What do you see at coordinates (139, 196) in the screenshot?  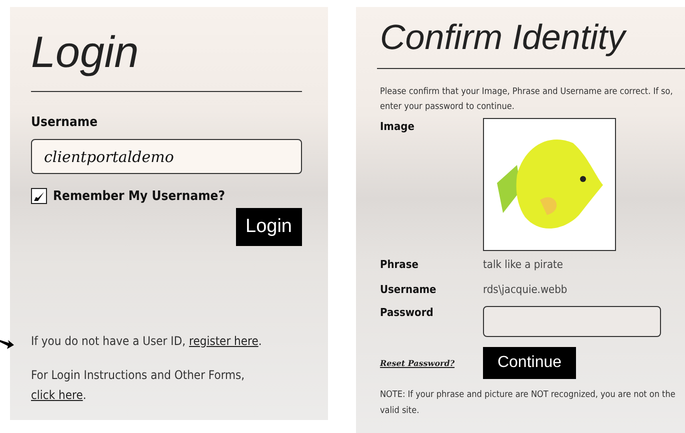 I see `remember-label: Remember My Username?` at bounding box center [139, 196].